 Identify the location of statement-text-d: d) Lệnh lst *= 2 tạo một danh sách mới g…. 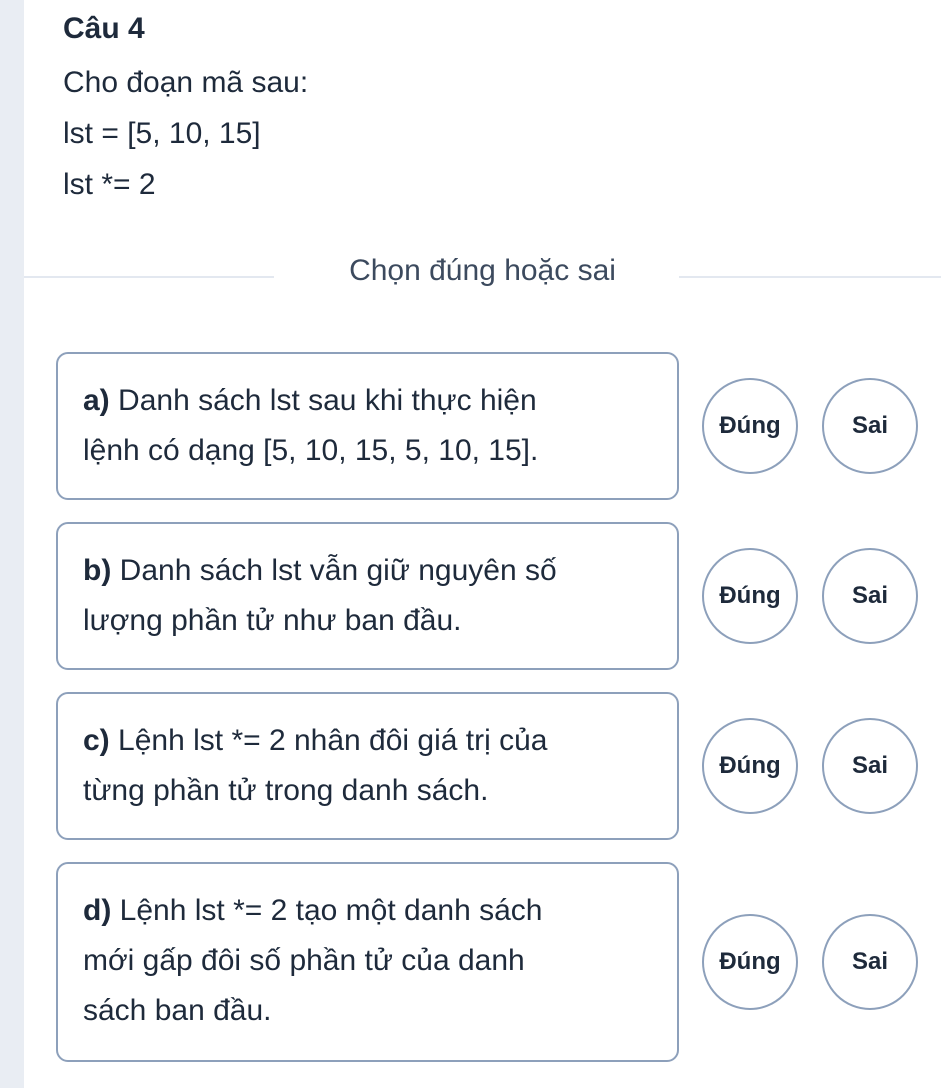
(312, 961).